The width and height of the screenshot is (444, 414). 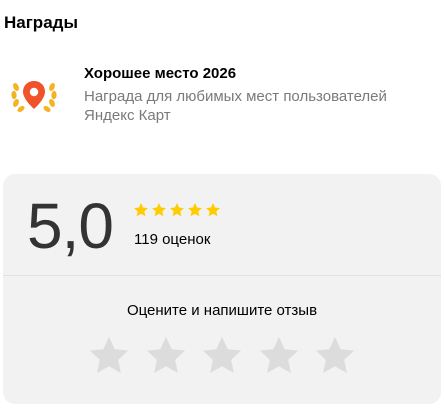 I want to click on rate-star-3-icon, so click(x=222, y=356).